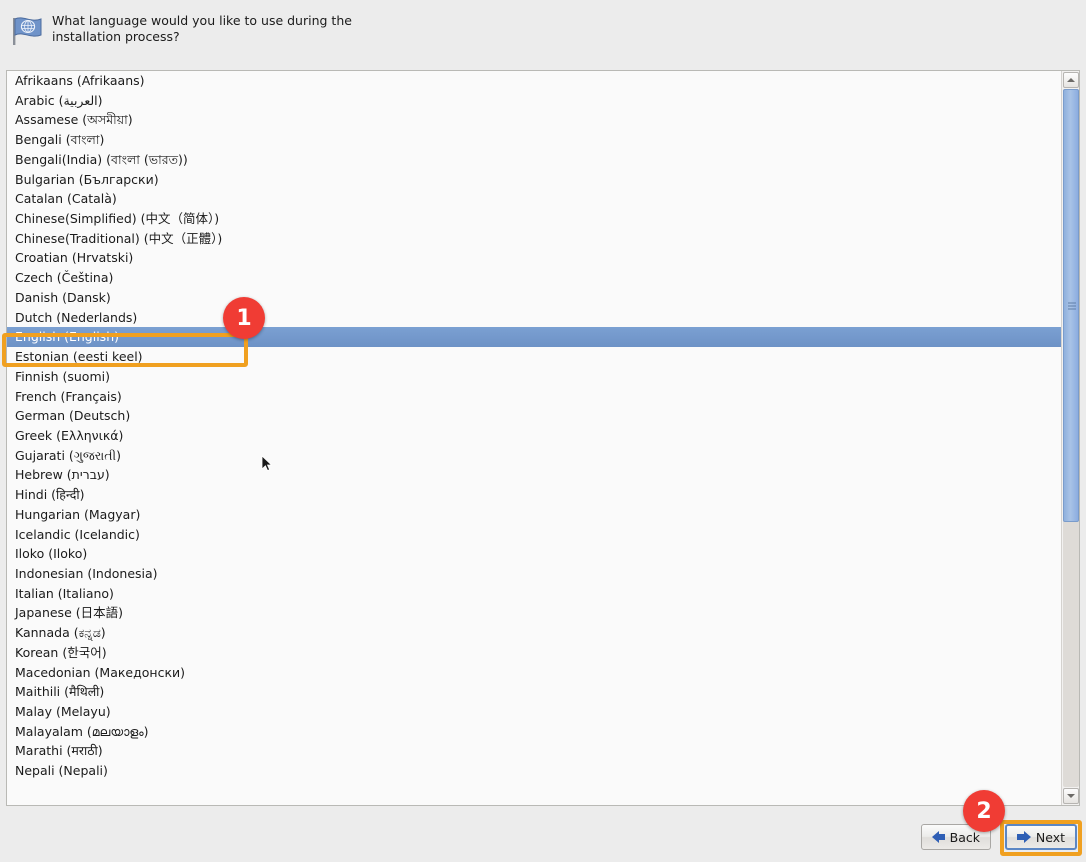 Image resolution: width=1086 pixels, height=862 pixels. I want to click on scrollbar-grip-icon, so click(1072, 305).